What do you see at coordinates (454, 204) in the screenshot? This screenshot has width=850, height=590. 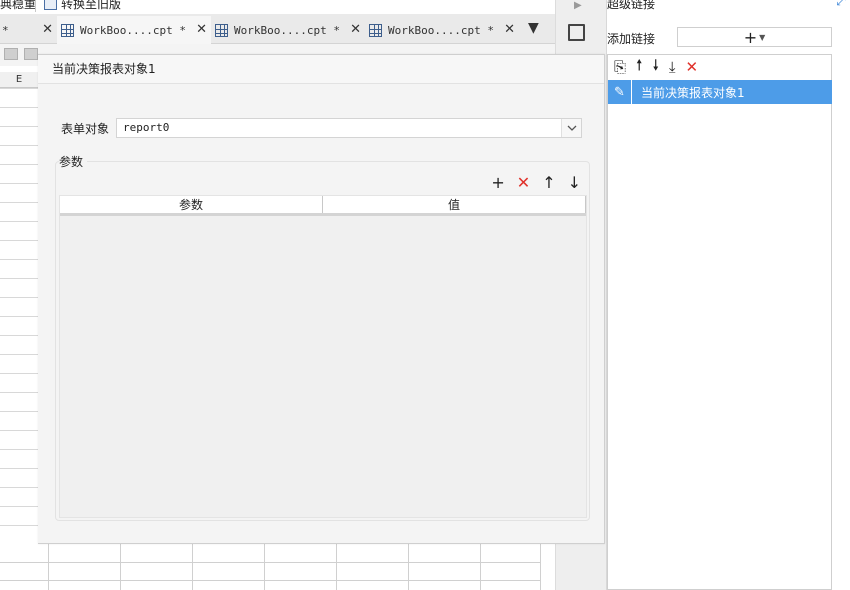 I see `column-header-value: 值` at bounding box center [454, 204].